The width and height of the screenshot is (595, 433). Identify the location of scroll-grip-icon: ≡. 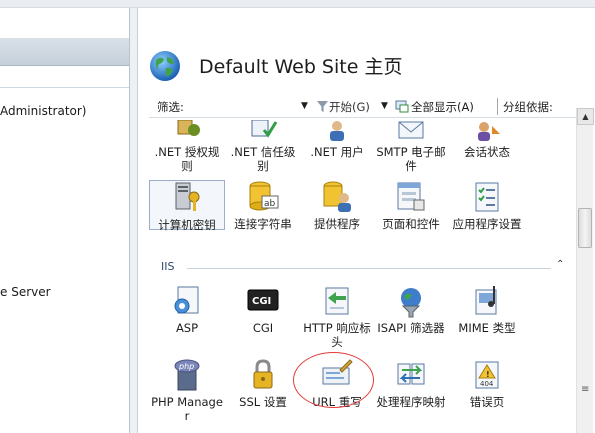
(585, 389).